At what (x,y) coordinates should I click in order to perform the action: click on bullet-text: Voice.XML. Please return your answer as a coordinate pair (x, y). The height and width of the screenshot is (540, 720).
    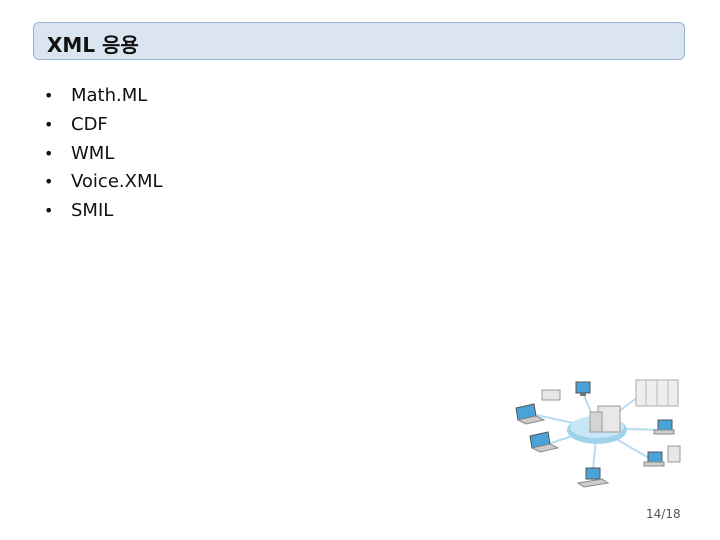
    Looking at the image, I should click on (117, 182).